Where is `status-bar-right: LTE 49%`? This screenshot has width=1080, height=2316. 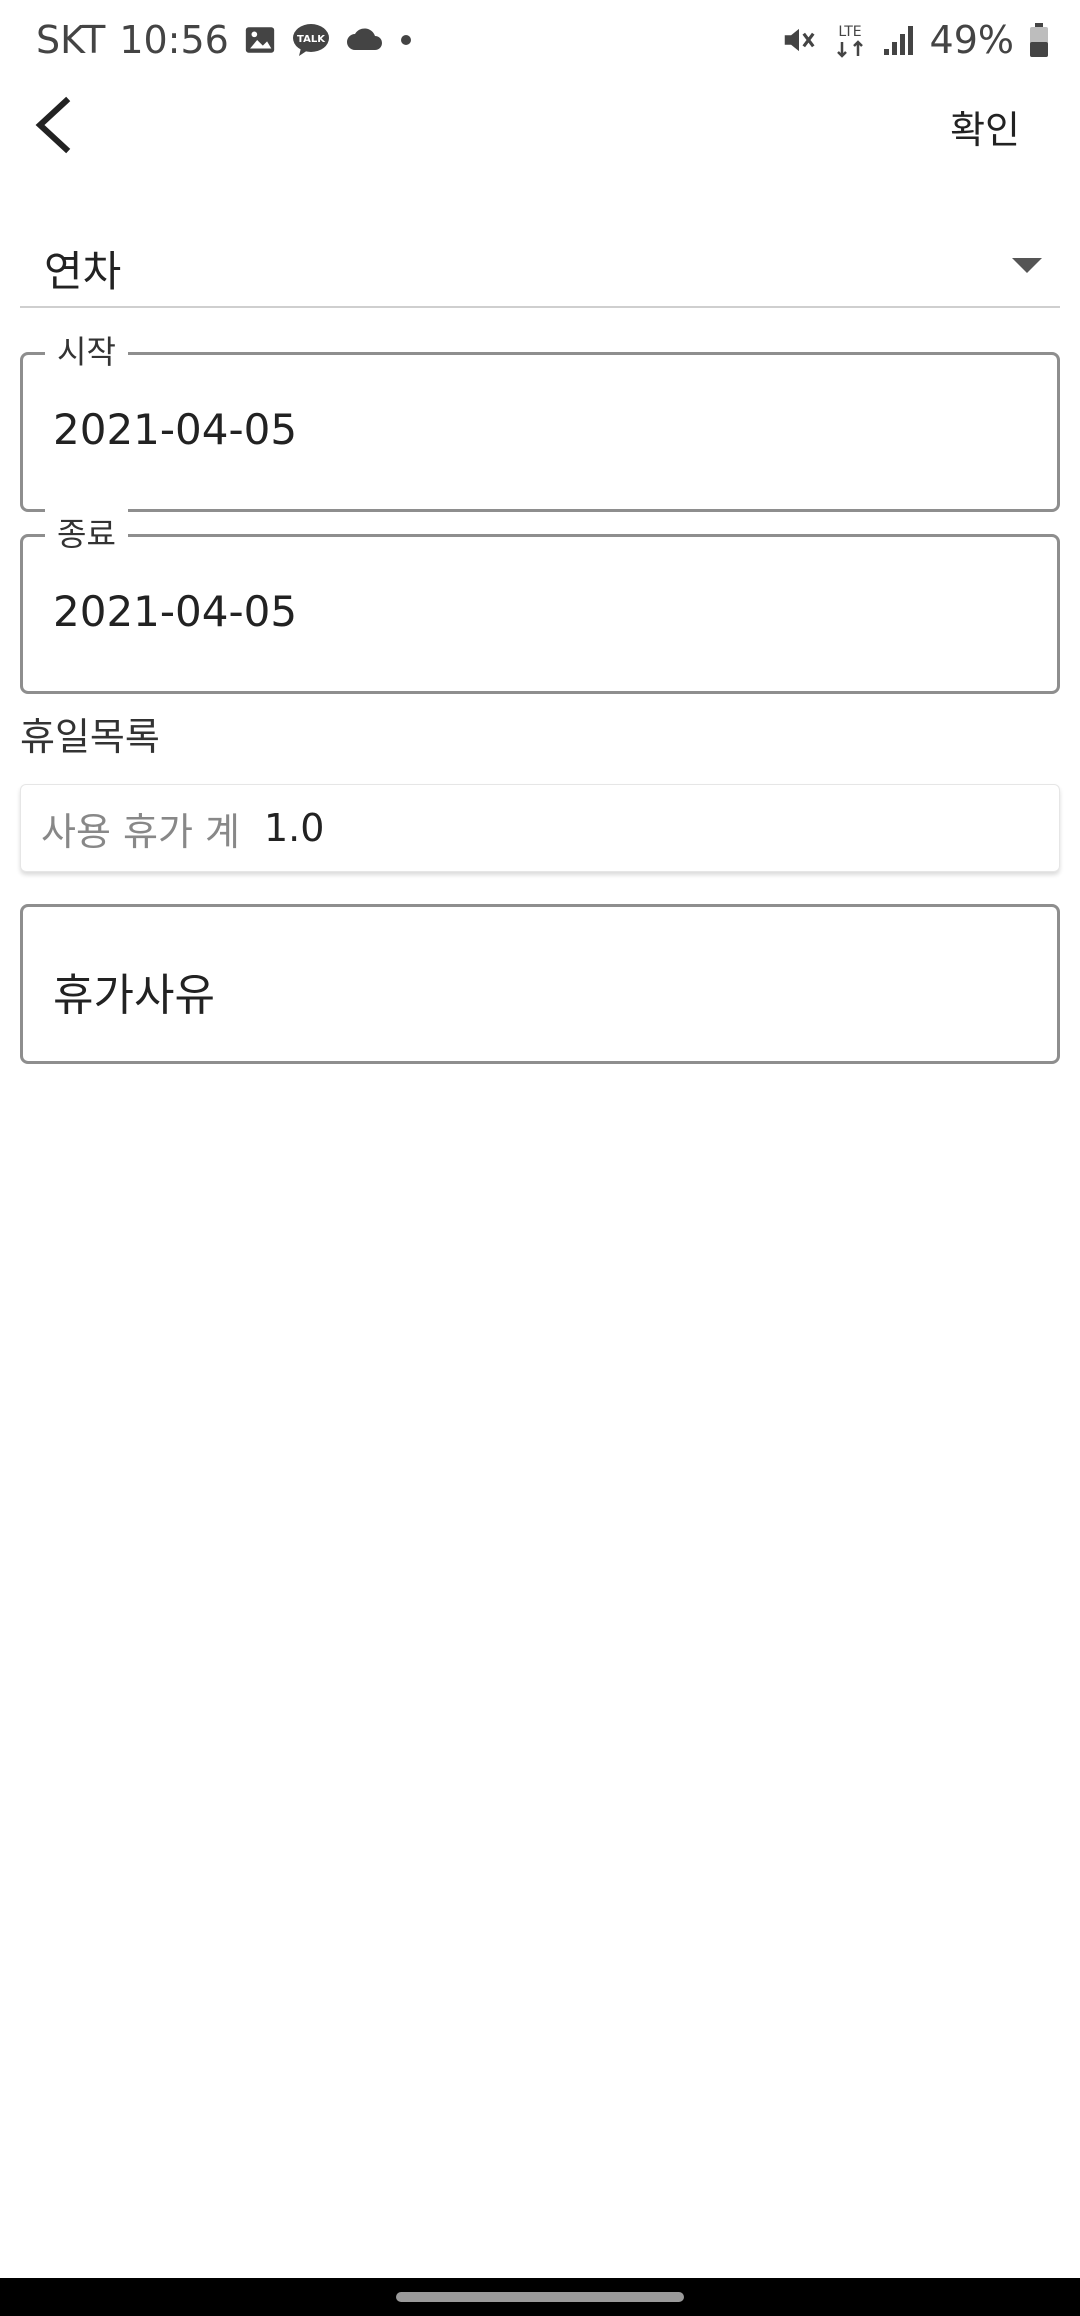
status-bar-right: LTE 49% is located at coordinates (915, 40).